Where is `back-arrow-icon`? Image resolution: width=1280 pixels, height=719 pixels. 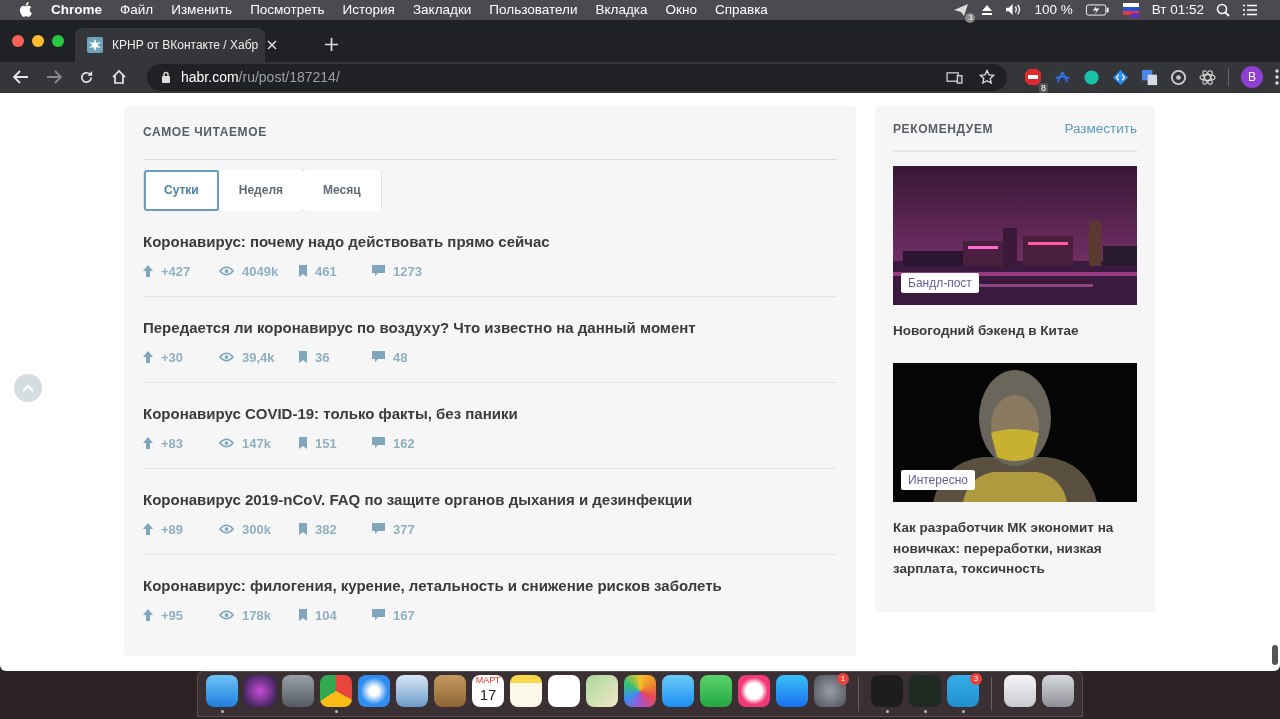 back-arrow-icon is located at coordinates (21, 77).